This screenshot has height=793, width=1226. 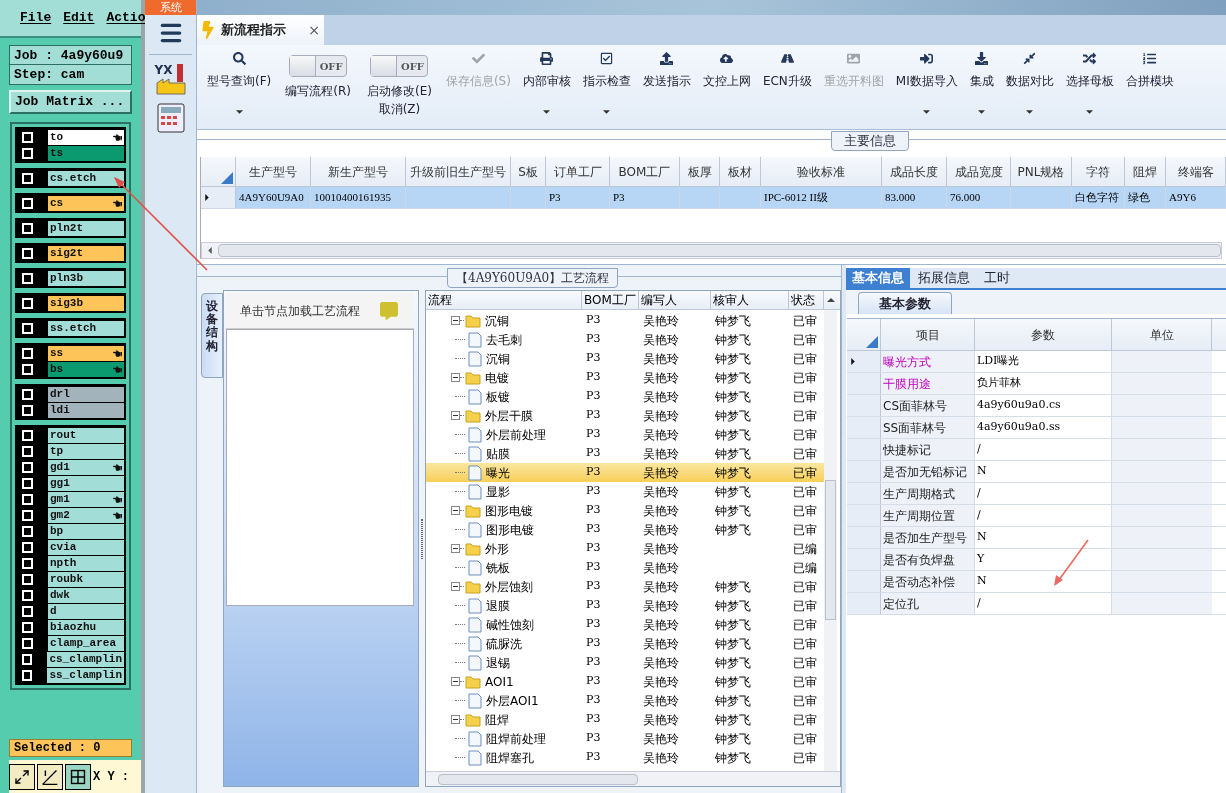 What do you see at coordinates (1029, 80) in the screenshot?
I see `toolbar-button: 数据对比` at bounding box center [1029, 80].